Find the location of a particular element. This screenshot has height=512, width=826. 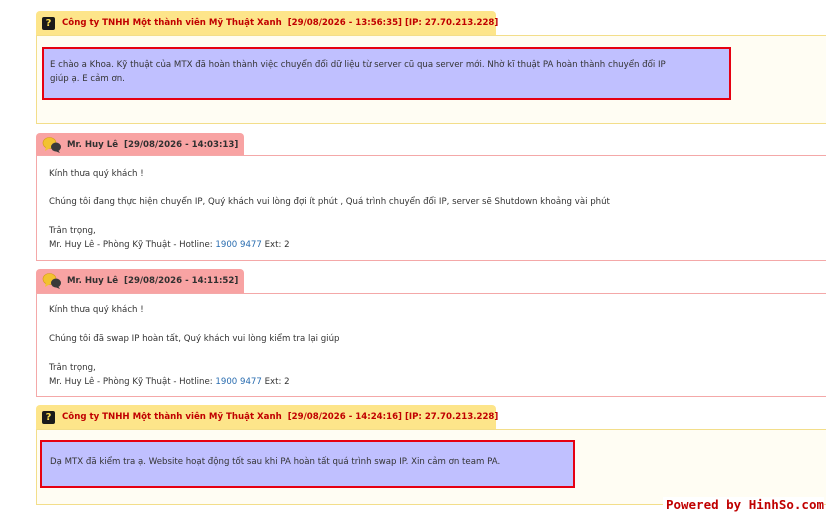

message-header: Mr. Huy Lê [29/08/2026 - 14:03:13] is located at coordinates (140, 145).